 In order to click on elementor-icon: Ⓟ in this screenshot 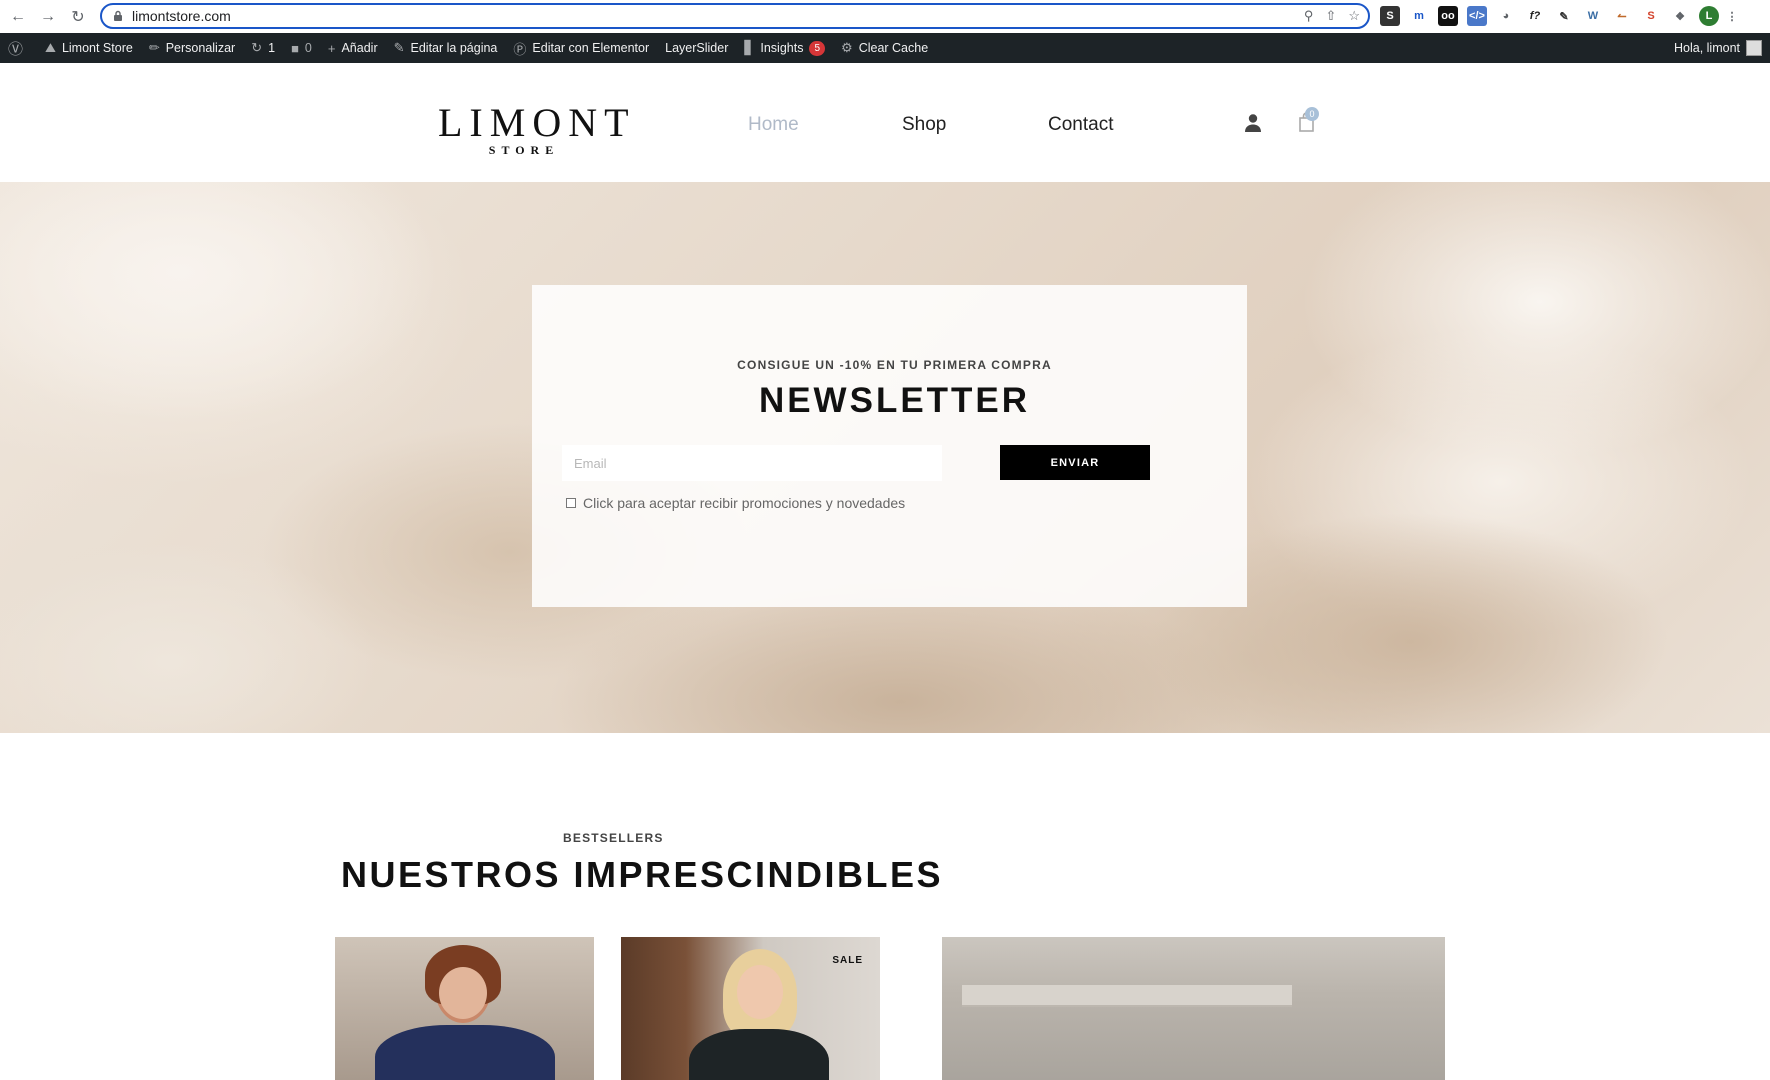, I will do `click(520, 49)`.